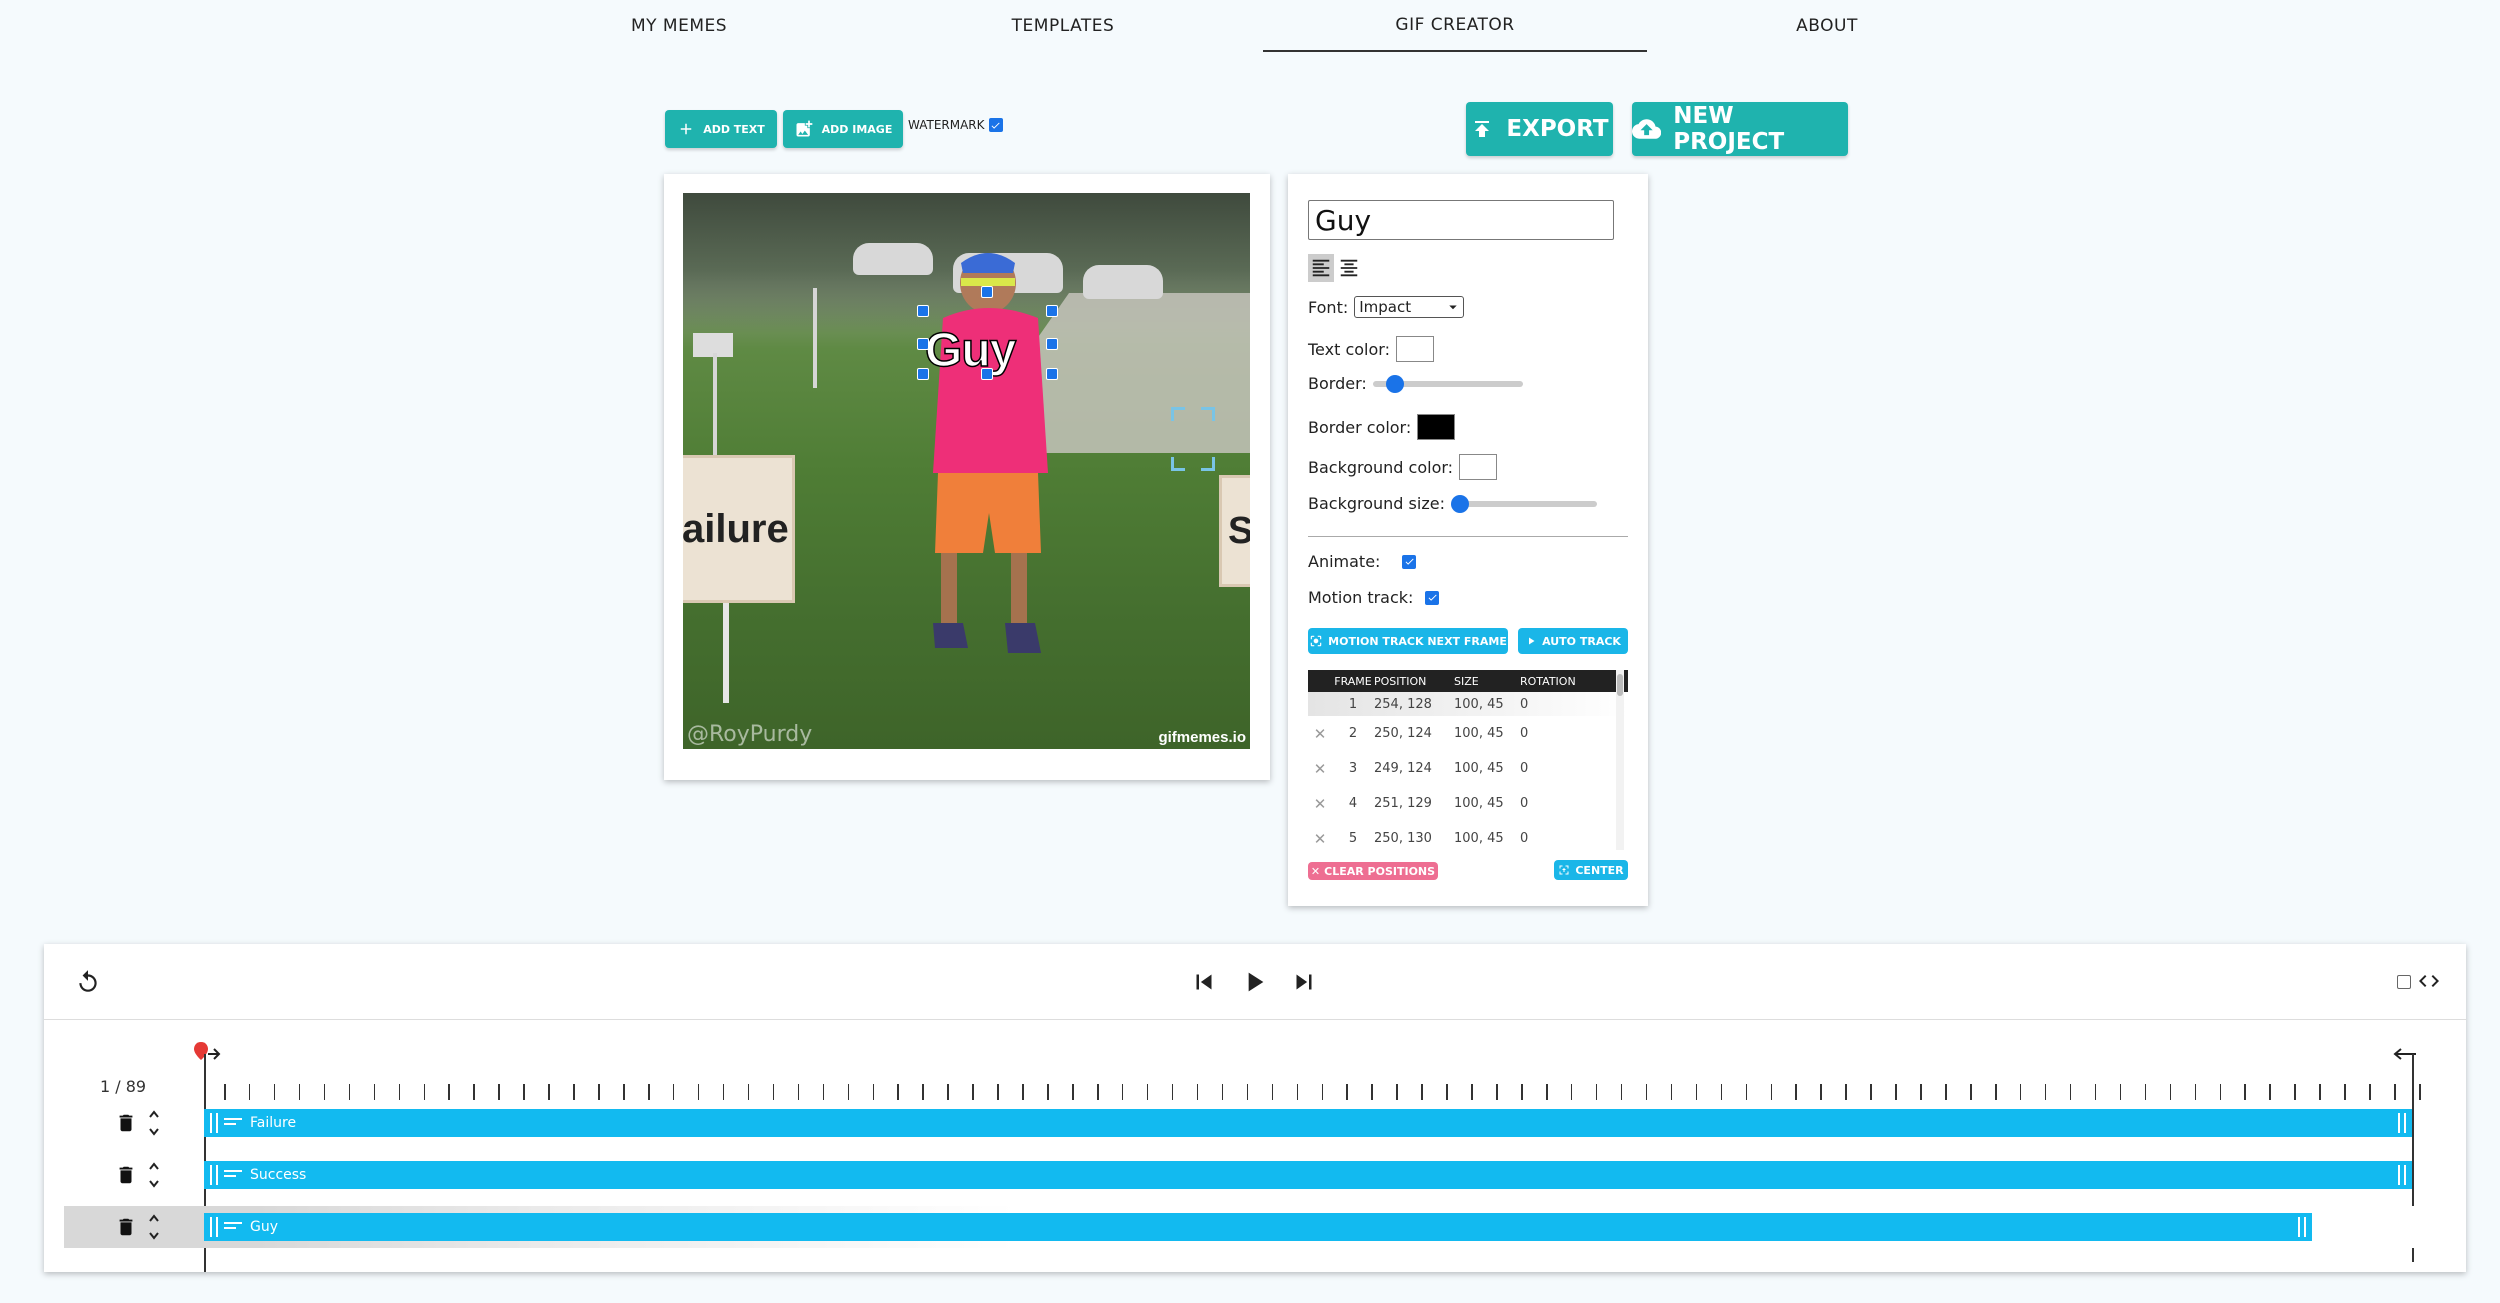  Describe the element at coordinates (209, 1055) in the screenshot. I see `playhead-marker` at that location.